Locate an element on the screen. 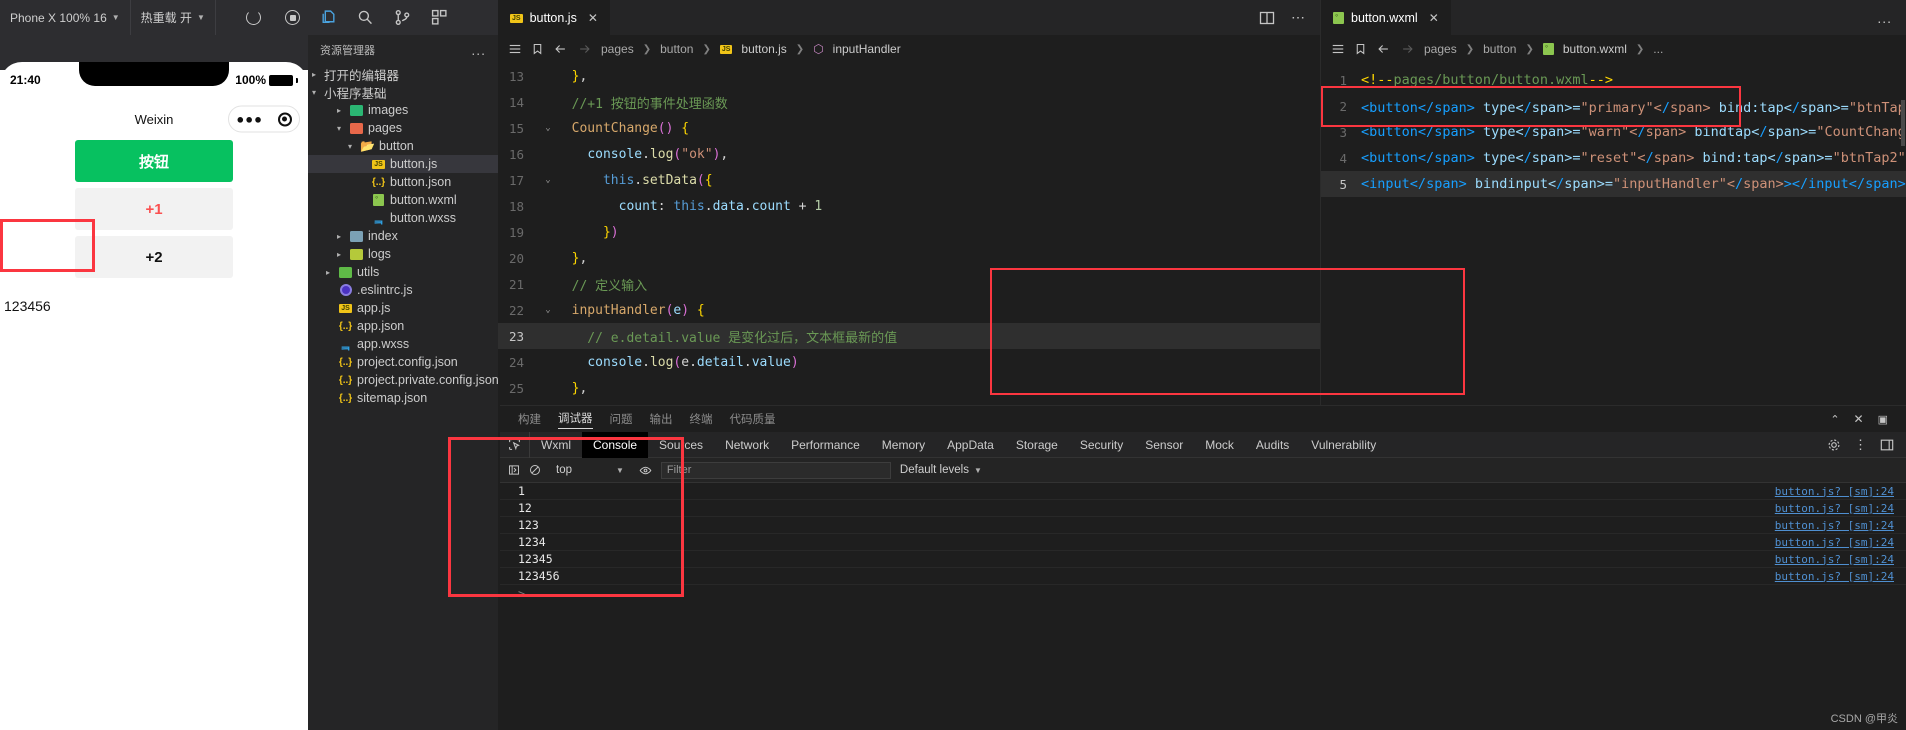  code-line: 19 }) is located at coordinates (909, 232).